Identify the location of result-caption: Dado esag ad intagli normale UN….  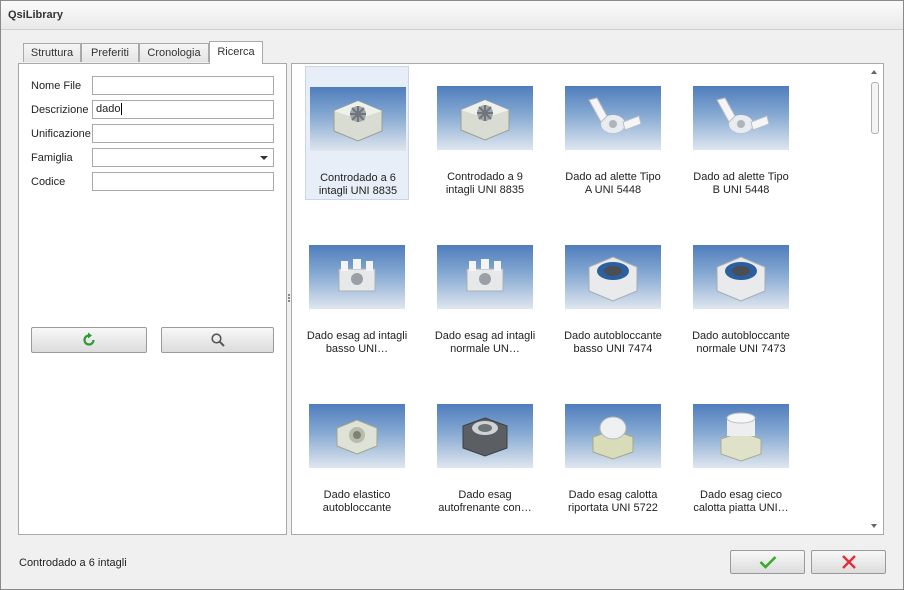
(485, 342).